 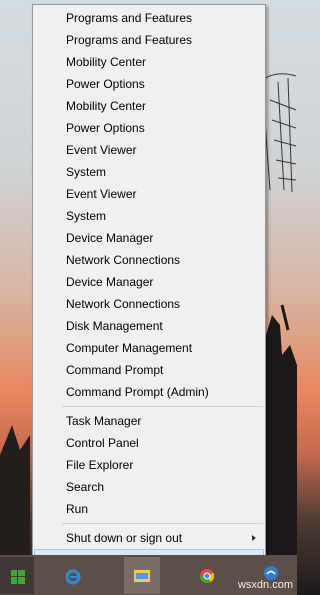 What do you see at coordinates (149, 62) in the screenshot?
I see `menu-item-mobility-center: Mobility Center` at bounding box center [149, 62].